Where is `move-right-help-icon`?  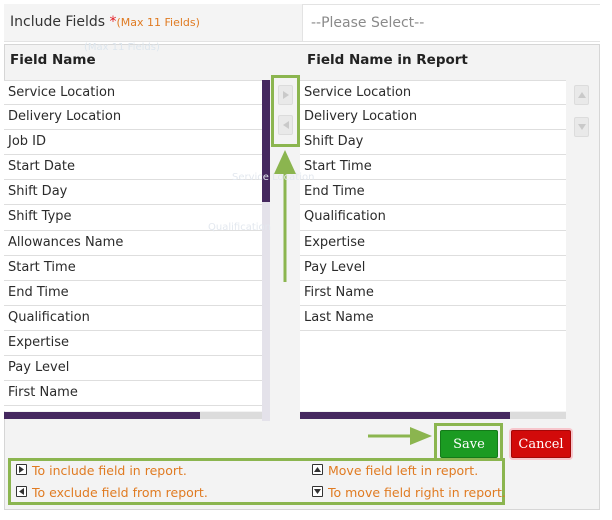 move-right-help-icon is located at coordinates (317, 491).